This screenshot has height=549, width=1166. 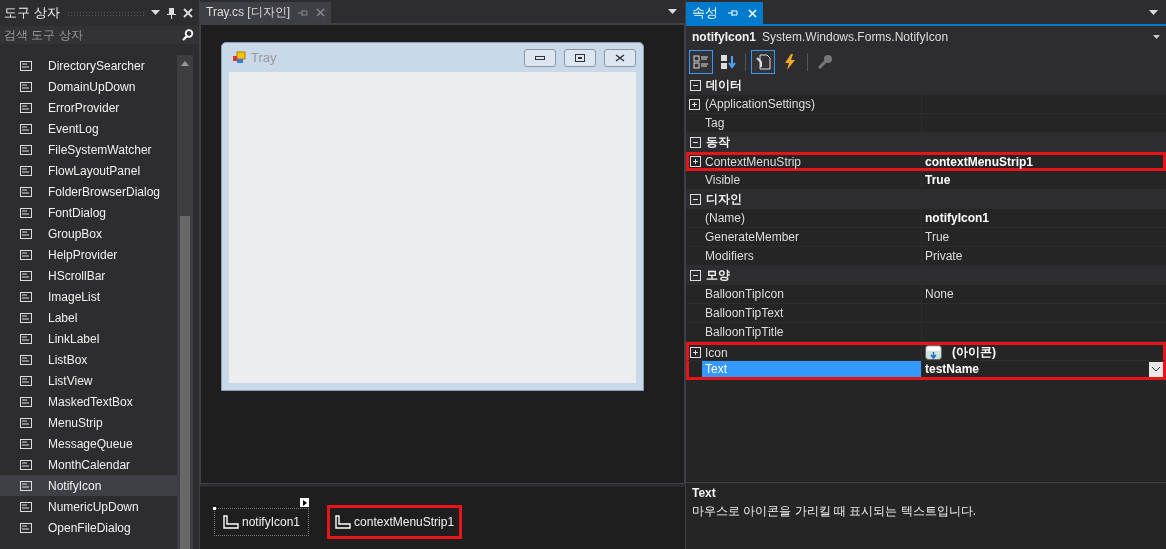 I want to click on property-name: GenerateMember, so click(x=812, y=237).